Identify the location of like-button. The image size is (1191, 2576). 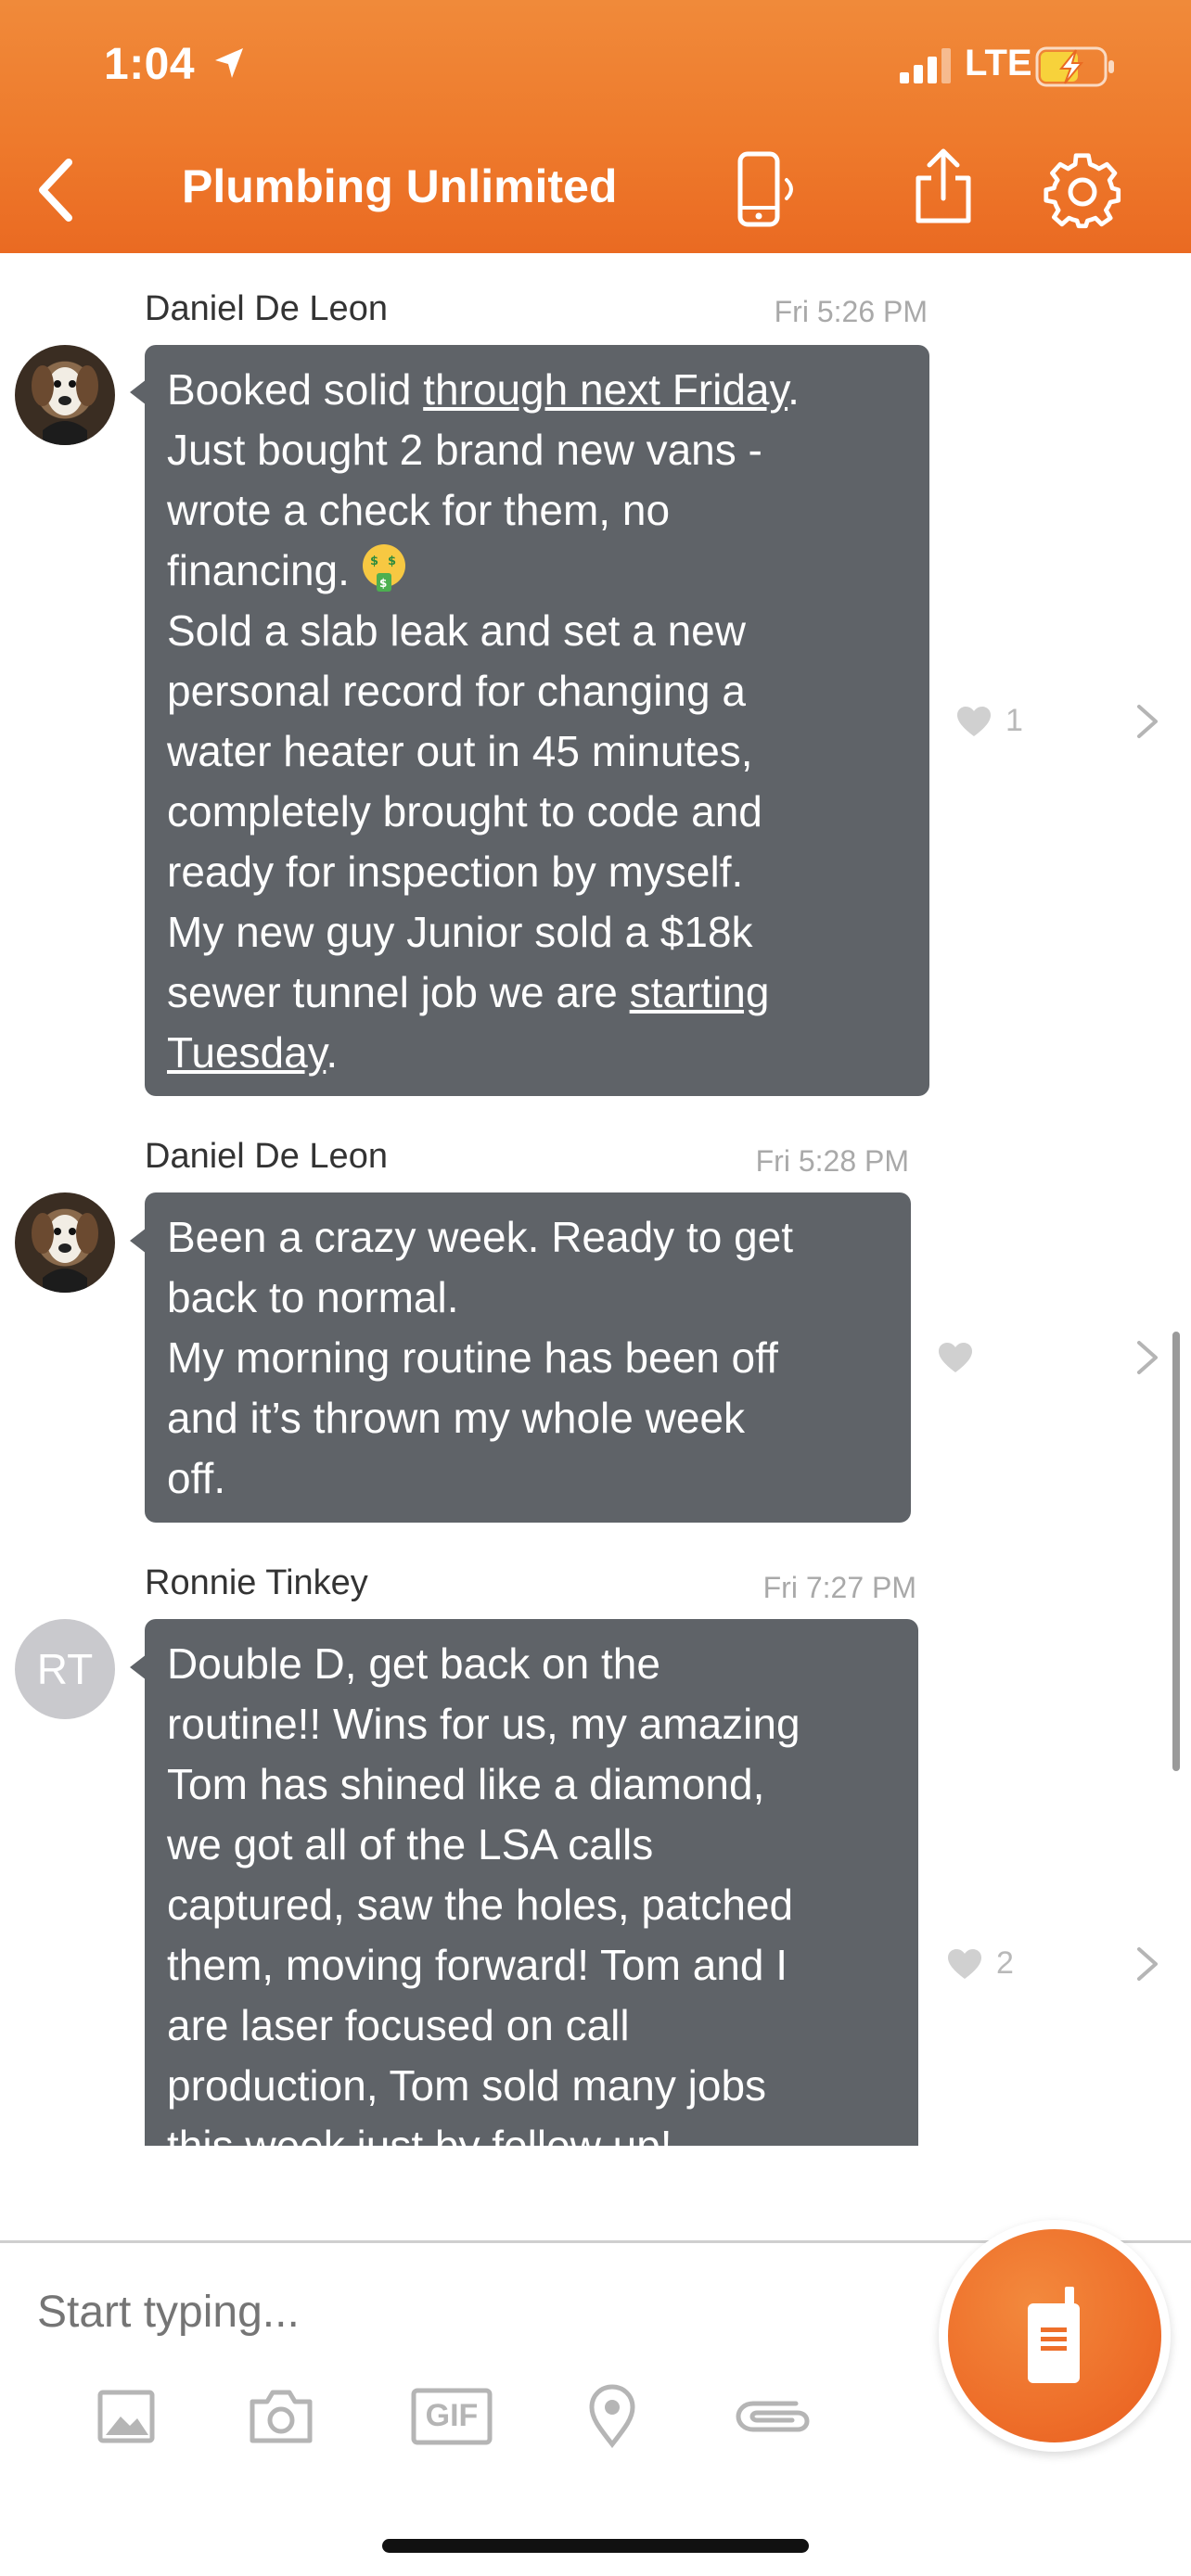
(962, 1357).